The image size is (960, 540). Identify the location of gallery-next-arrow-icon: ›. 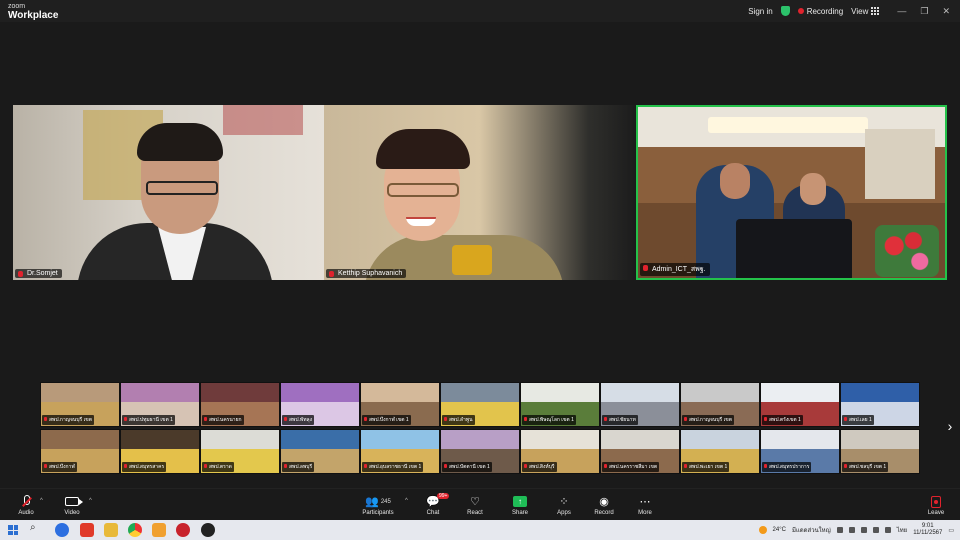
(950, 426).